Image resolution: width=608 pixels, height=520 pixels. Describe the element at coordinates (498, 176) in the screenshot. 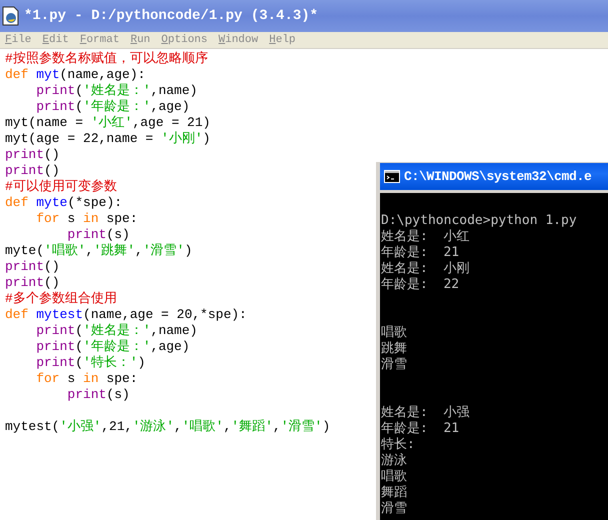

I see `console-title: C:\WINDOWS\system32\cmd.e` at that location.